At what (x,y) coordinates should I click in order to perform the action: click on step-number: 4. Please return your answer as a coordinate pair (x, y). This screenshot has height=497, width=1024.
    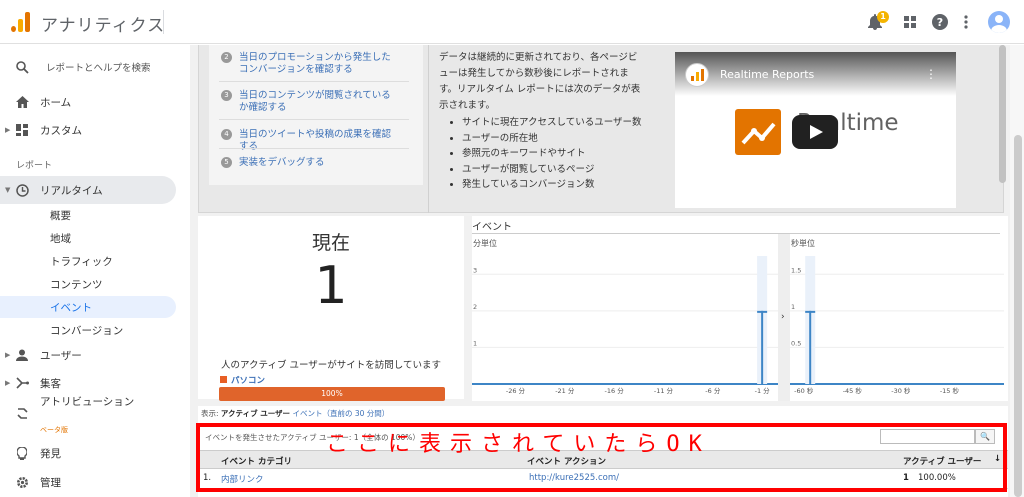
    Looking at the image, I should click on (226, 134).